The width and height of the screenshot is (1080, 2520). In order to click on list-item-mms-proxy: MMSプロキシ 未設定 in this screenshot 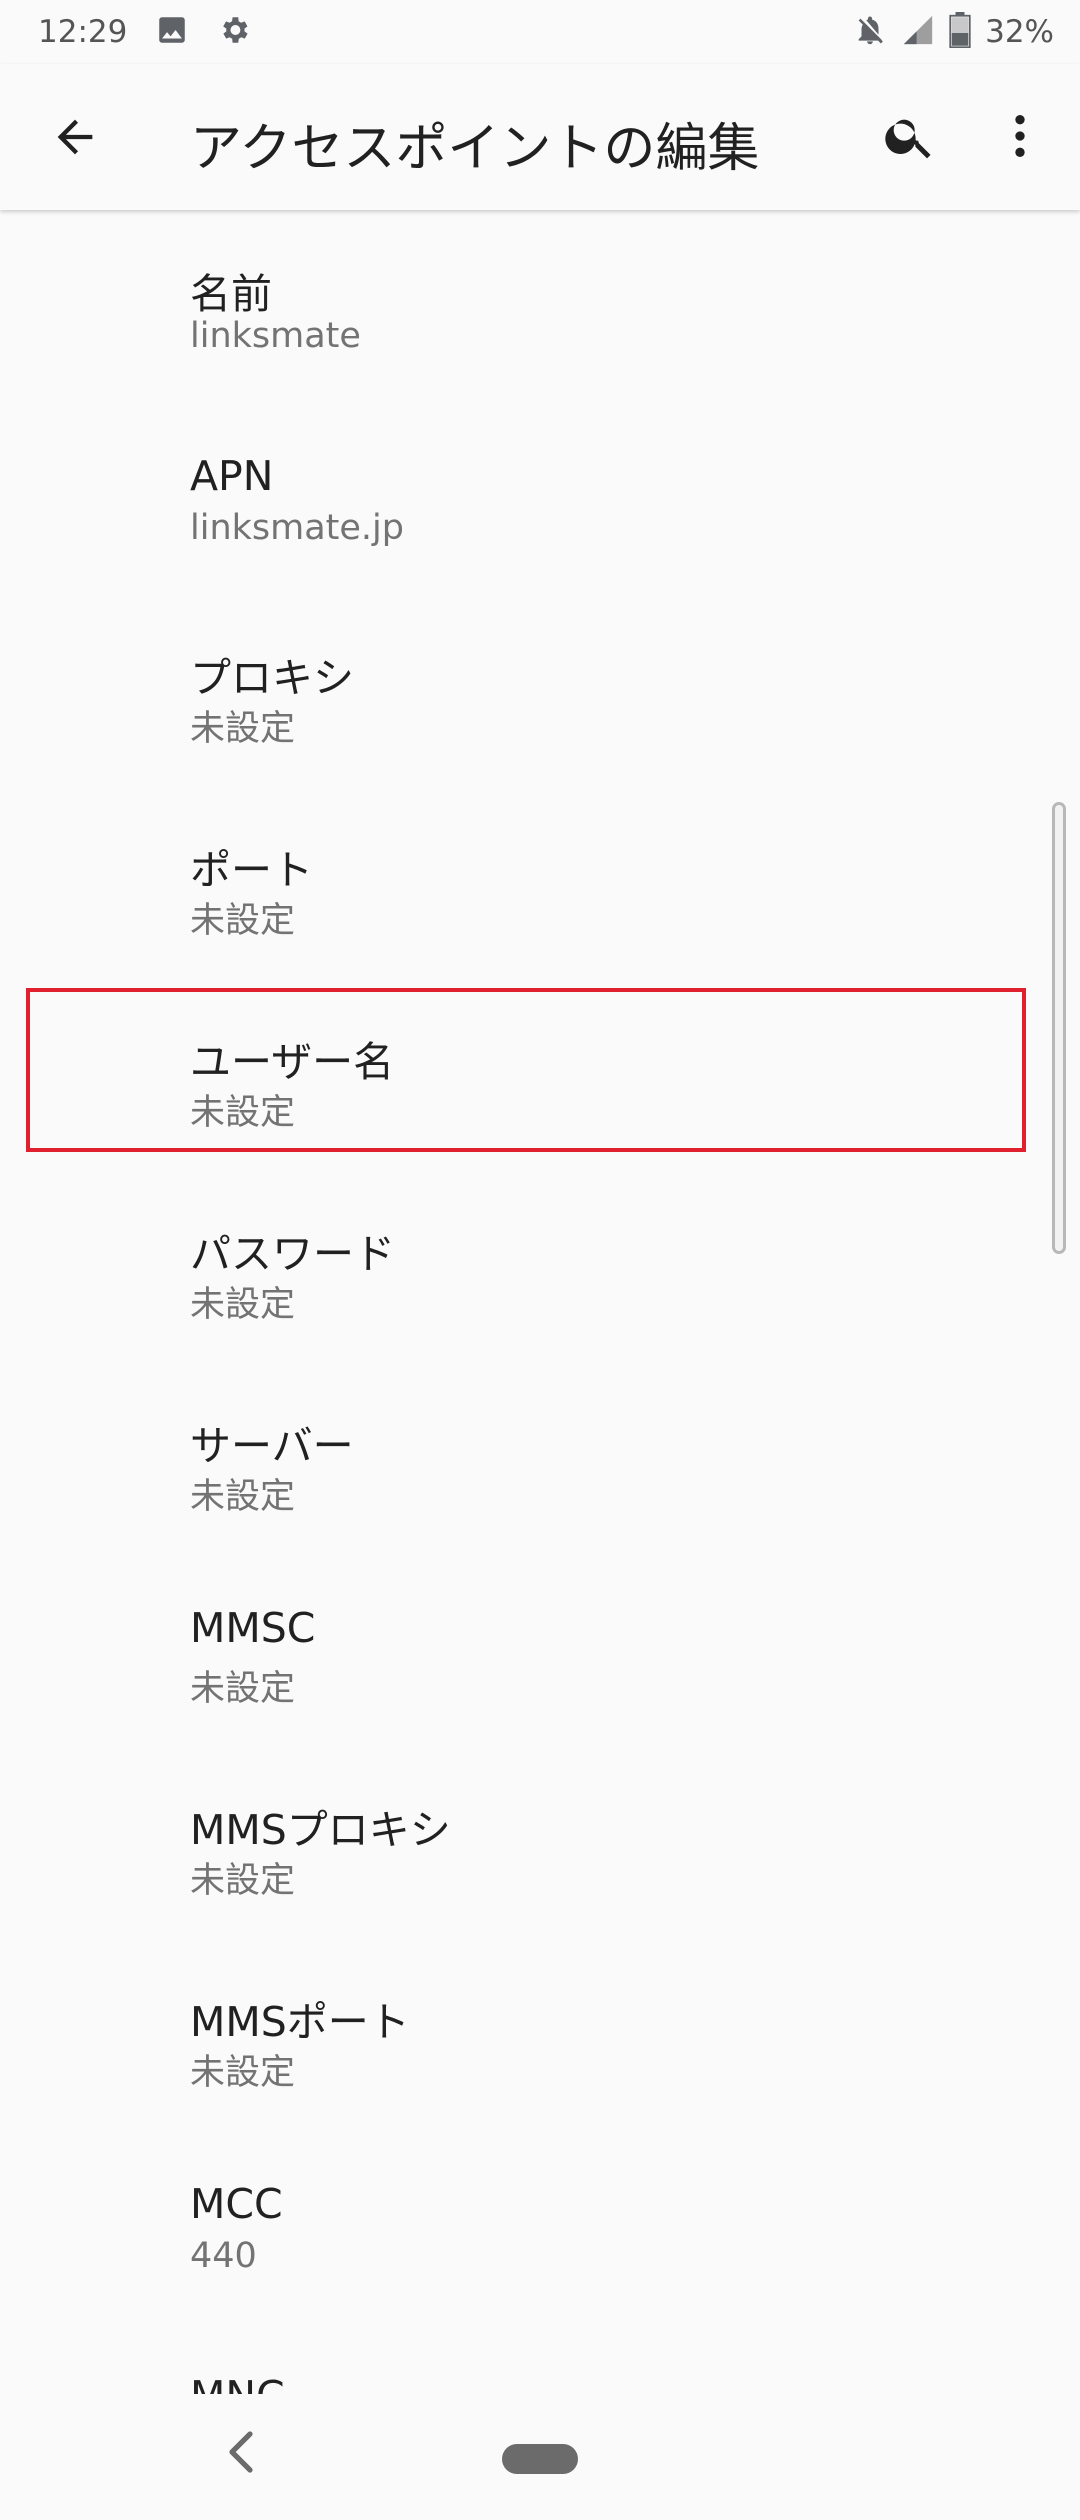, I will do `click(540, 1842)`.